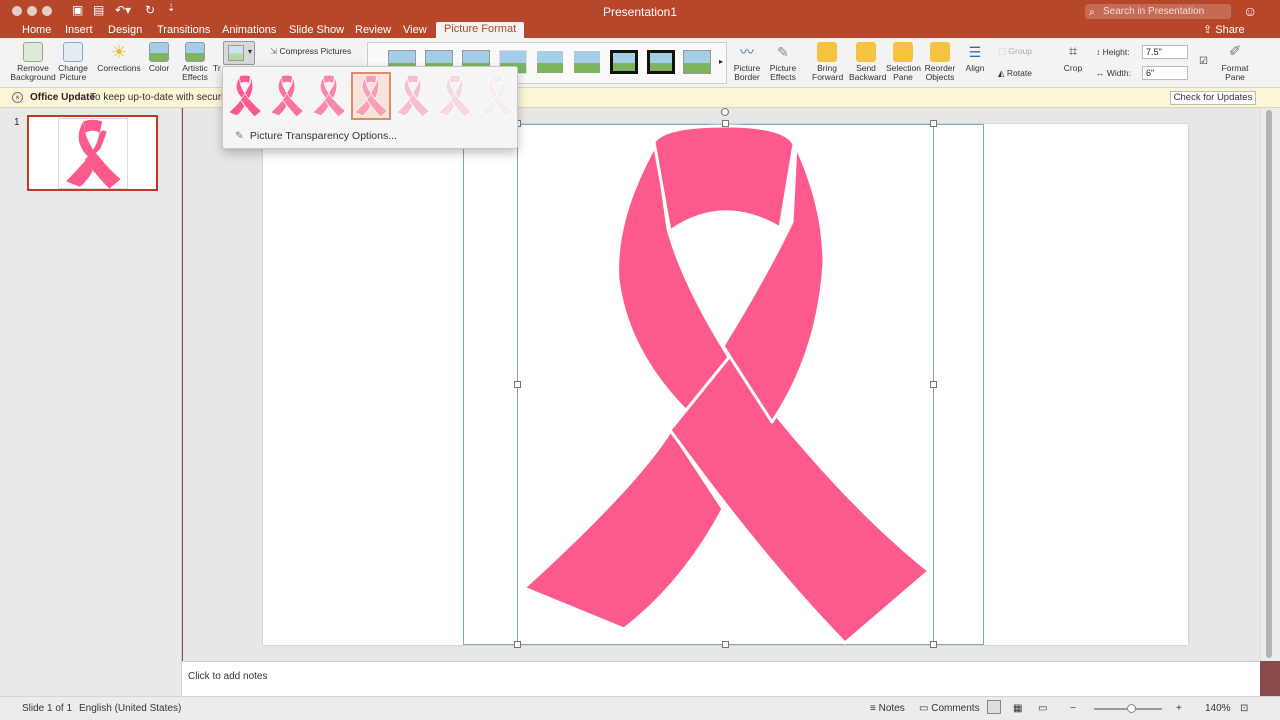 The image size is (1280, 720). Describe the element at coordinates (1131, 708) in the screenshot. I see `zoom-slider-thumb` at that location.